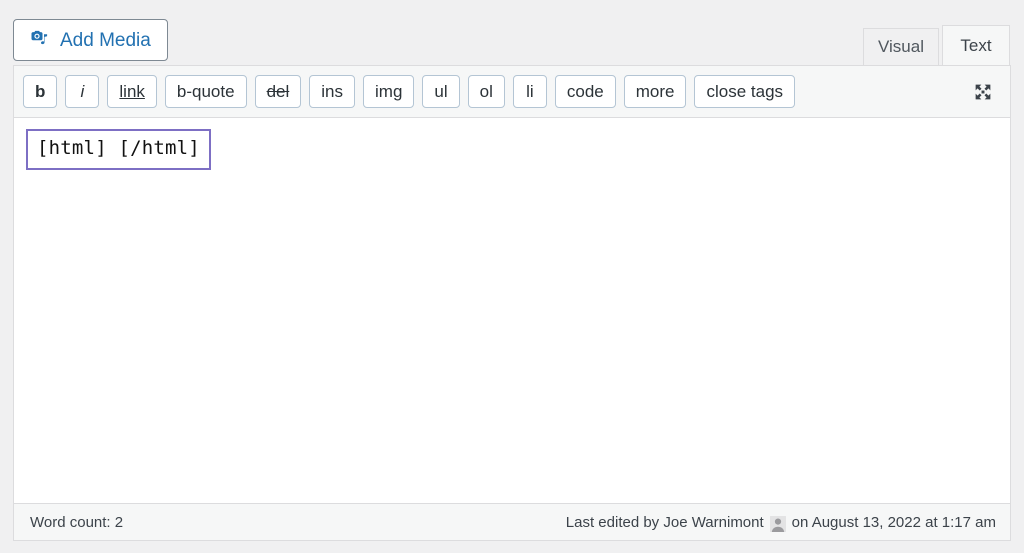  What do you see at coordinates (893, 522) in the screenshot?
I see `last-edited-date: on August 13, 2022 at 1:17 am` at bounding box center [893, 522].